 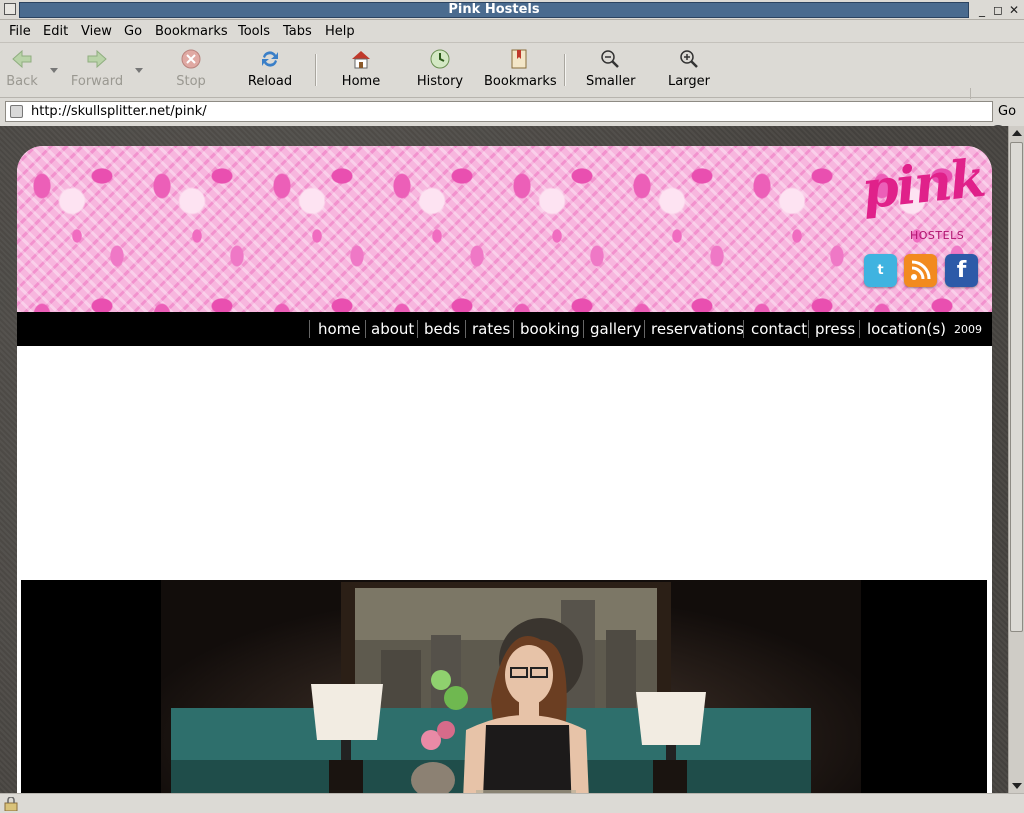 What do you see at coordinates (139, 70) in the screenshot?
I see `forward-dropdown-icon` at bounding box center [139, 70].